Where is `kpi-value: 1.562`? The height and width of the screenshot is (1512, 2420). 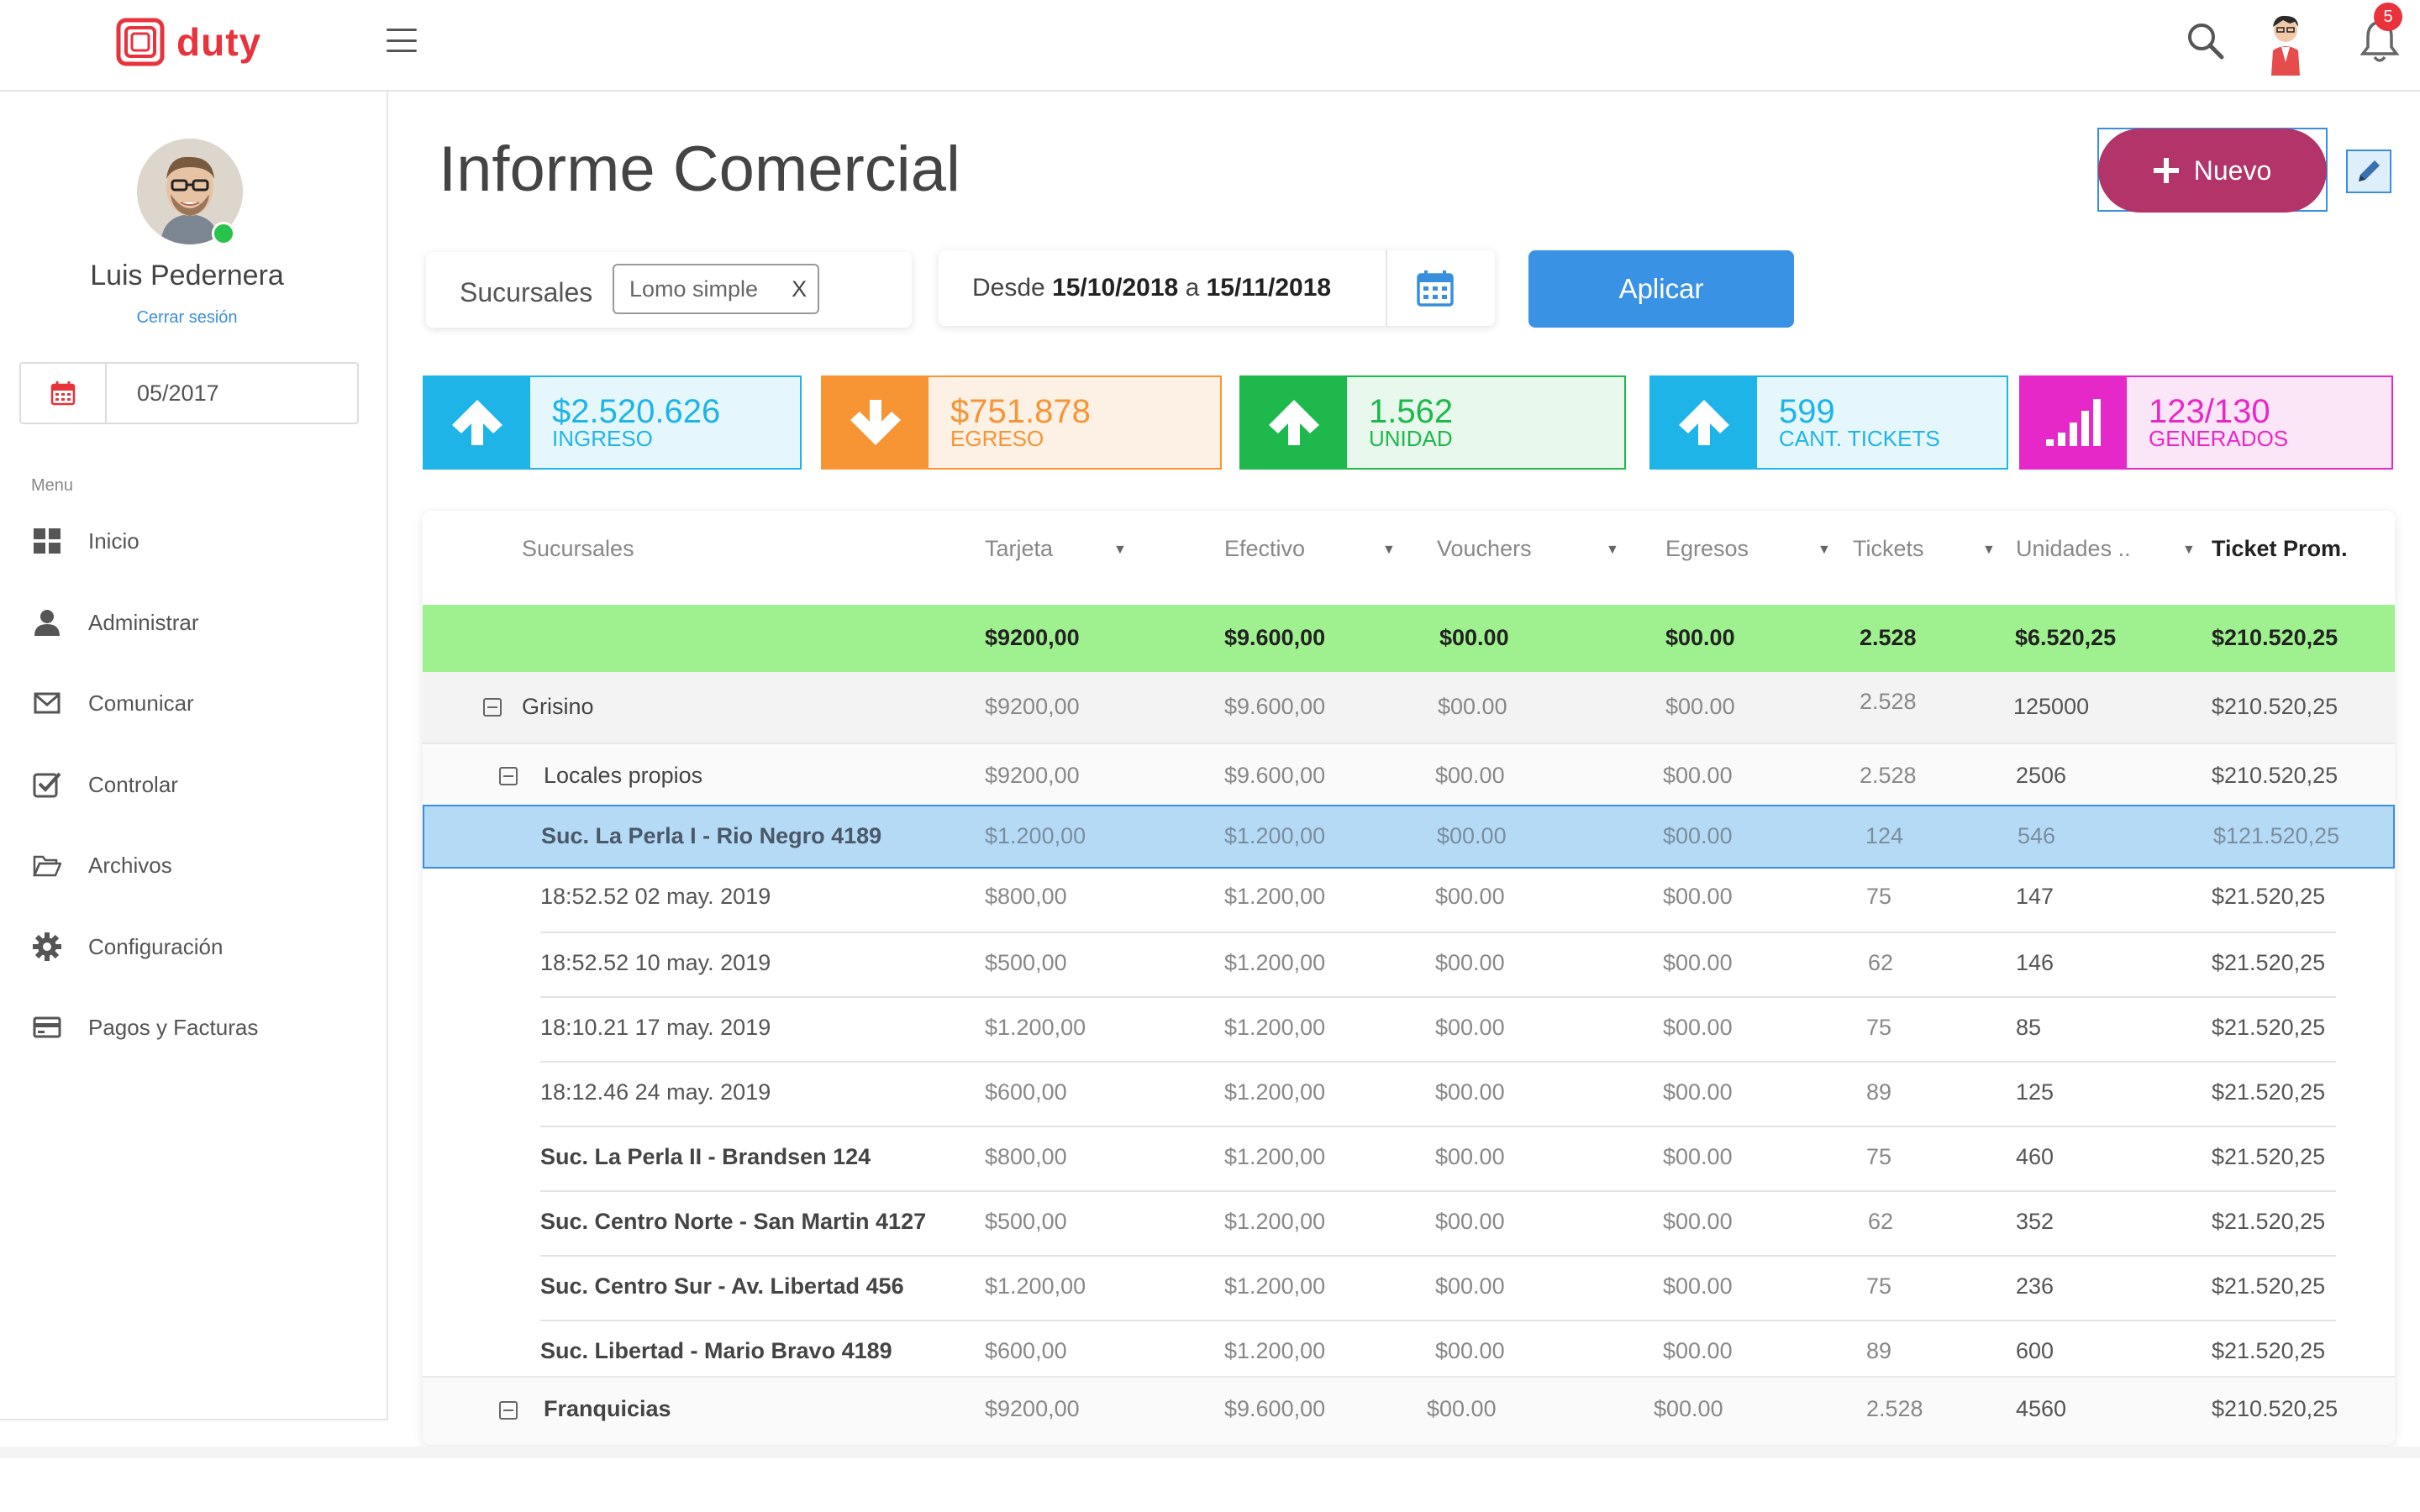 kpi-value: 1.562 is located at coordinates (1411, 411).